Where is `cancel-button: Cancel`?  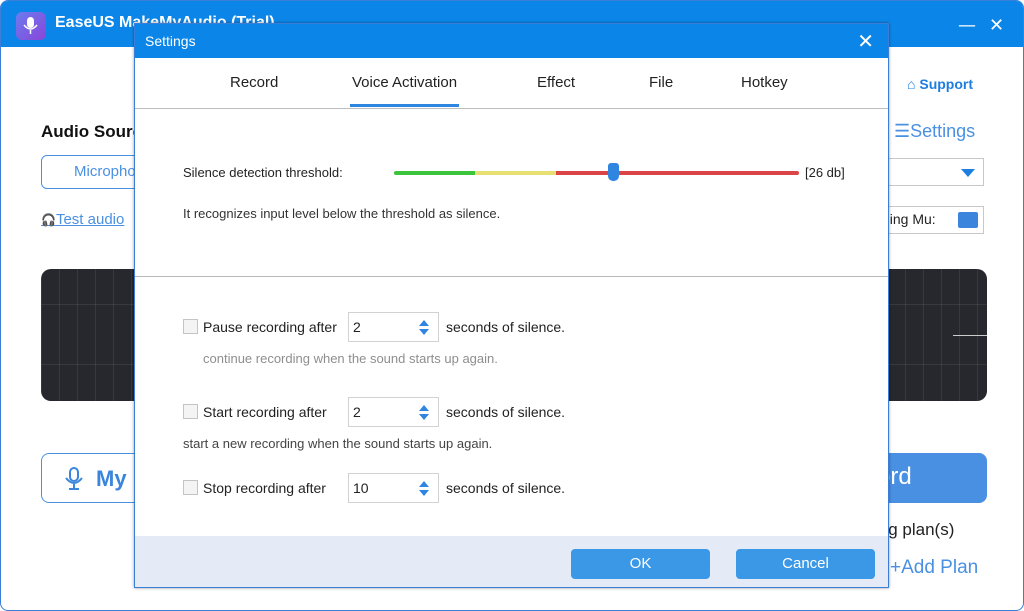
cancel-button: Cancel is located at coordinates (805, 564).